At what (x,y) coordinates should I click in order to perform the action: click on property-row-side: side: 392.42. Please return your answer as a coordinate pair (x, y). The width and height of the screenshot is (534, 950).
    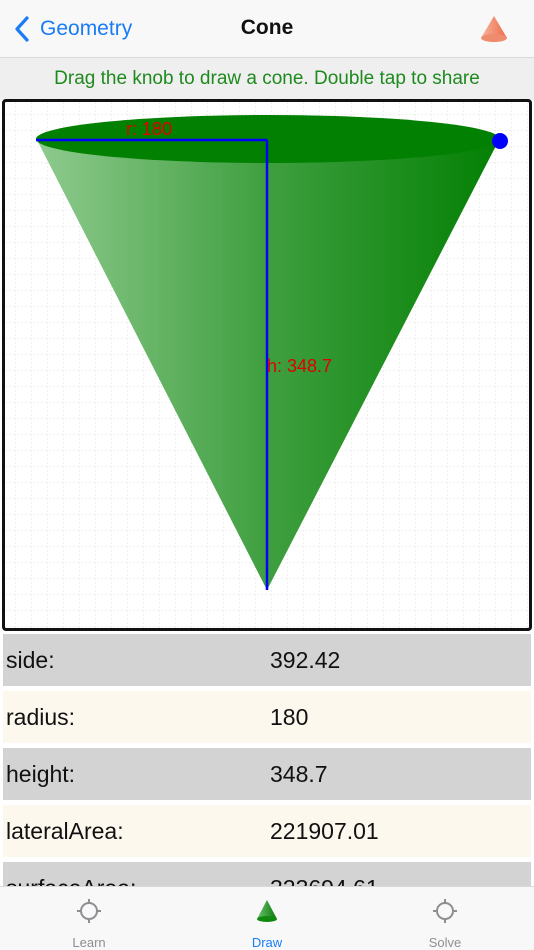
    Looking at the image, I should click on (267, 660).